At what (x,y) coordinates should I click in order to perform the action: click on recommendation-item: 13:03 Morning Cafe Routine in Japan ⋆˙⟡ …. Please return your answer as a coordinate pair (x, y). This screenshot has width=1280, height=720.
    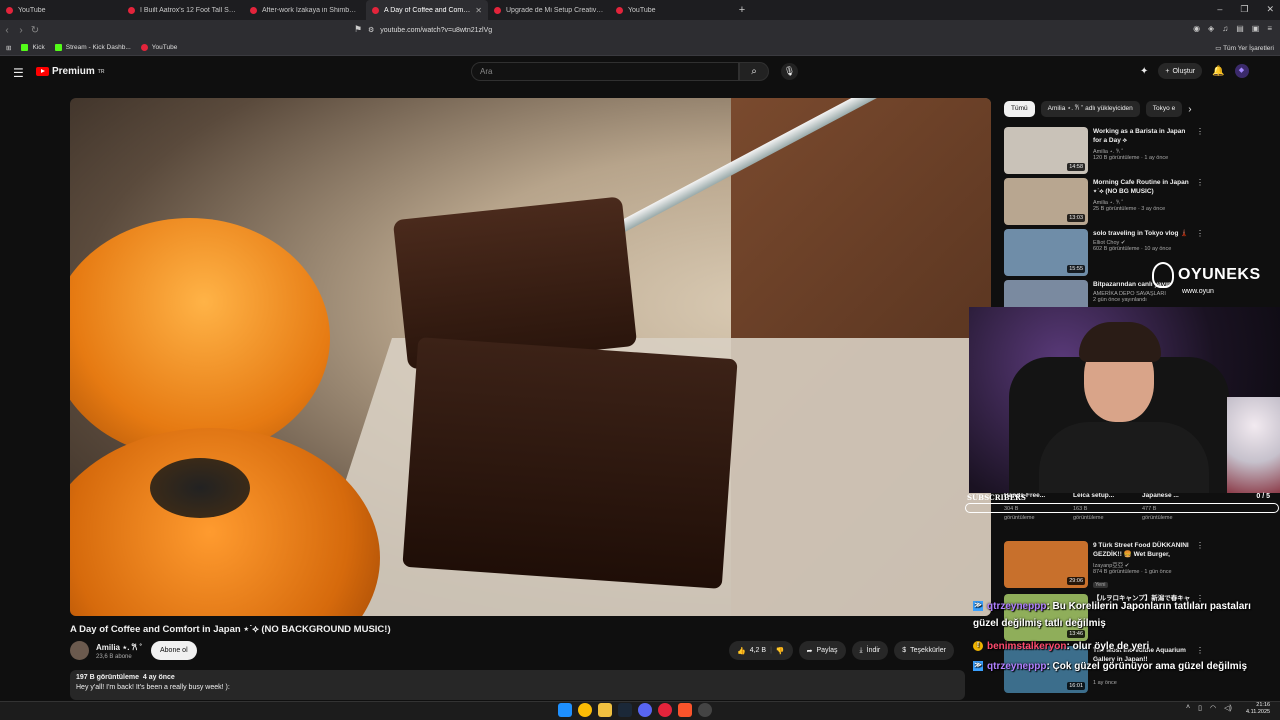
    Looking at the image, I should click on (1104, 201).